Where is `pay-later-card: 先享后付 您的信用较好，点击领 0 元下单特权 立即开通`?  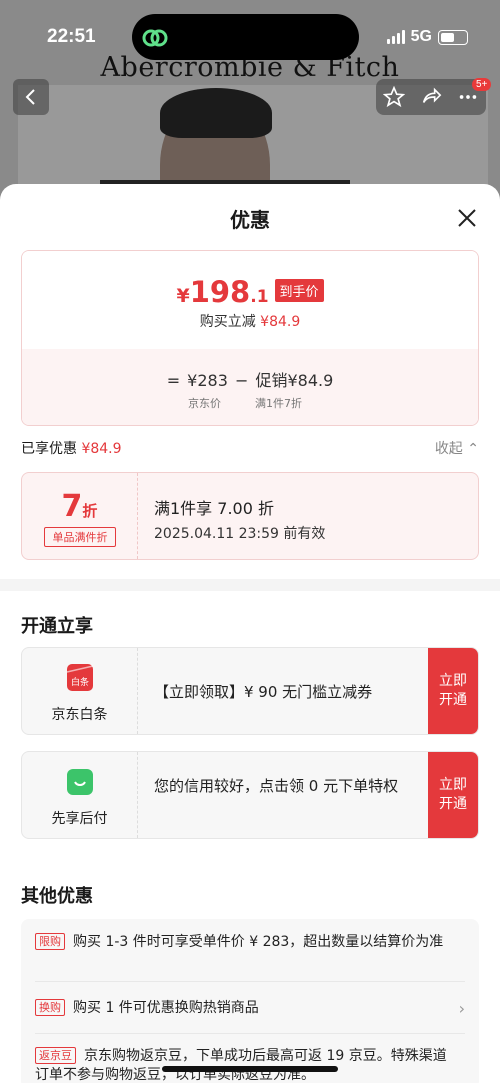
pay-later-card: 先享后付 您的信用较好，点击领 0 元下单特权 立即开通 is located at coordinates (250, 795).